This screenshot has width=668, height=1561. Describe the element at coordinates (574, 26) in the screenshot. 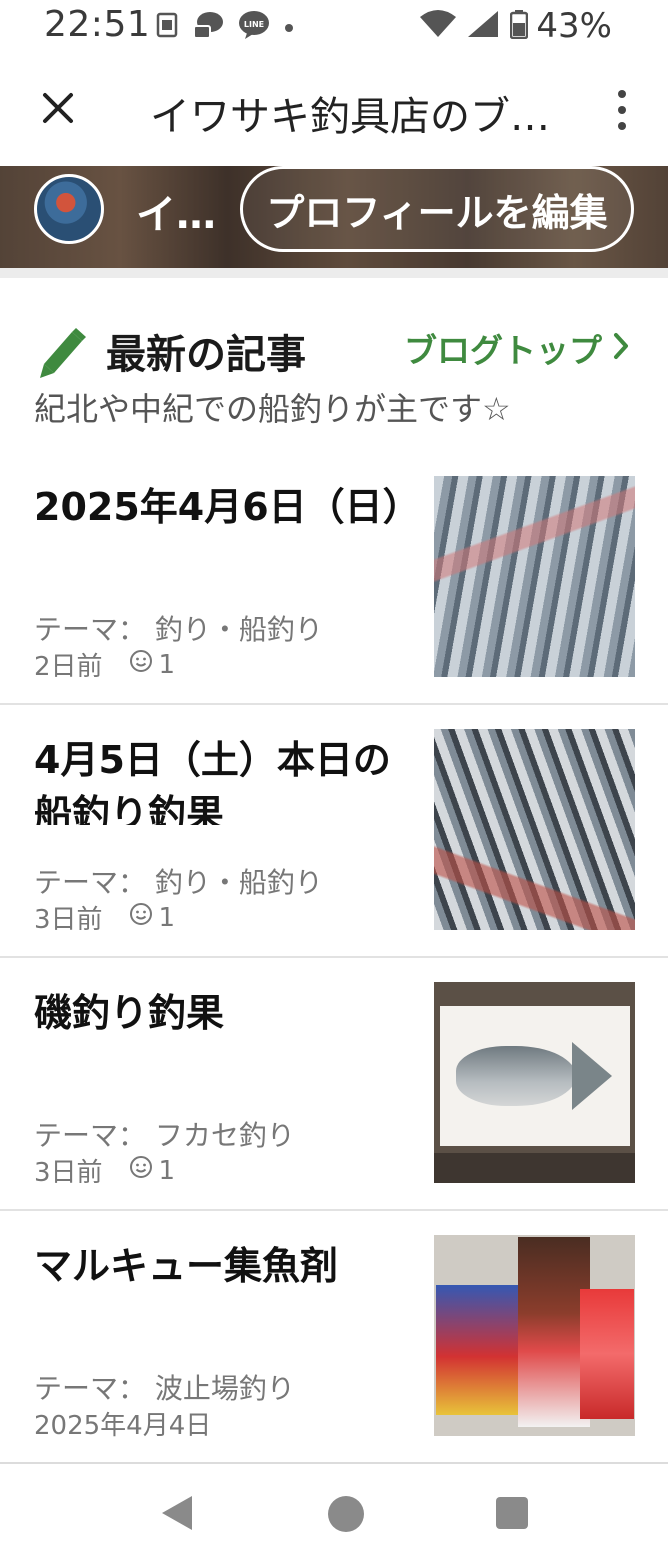

I see `battery-percent: 43%` at that location.